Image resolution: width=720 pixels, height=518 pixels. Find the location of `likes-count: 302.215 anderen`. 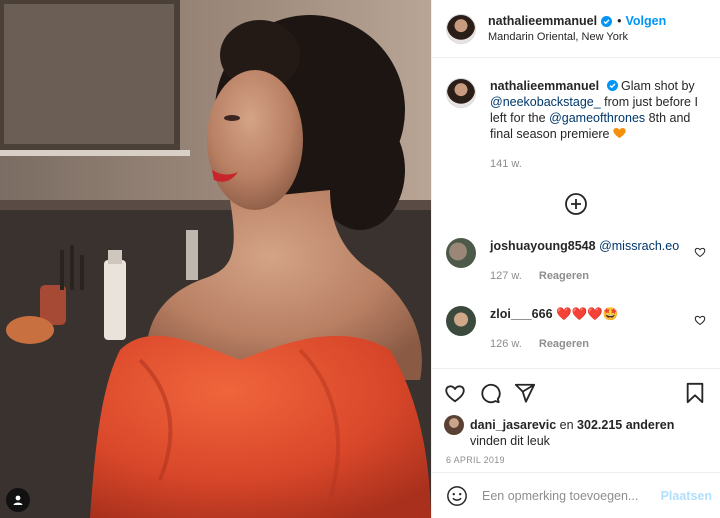

likes-count: 302.215 anderen is located at coordinates (625, 425).